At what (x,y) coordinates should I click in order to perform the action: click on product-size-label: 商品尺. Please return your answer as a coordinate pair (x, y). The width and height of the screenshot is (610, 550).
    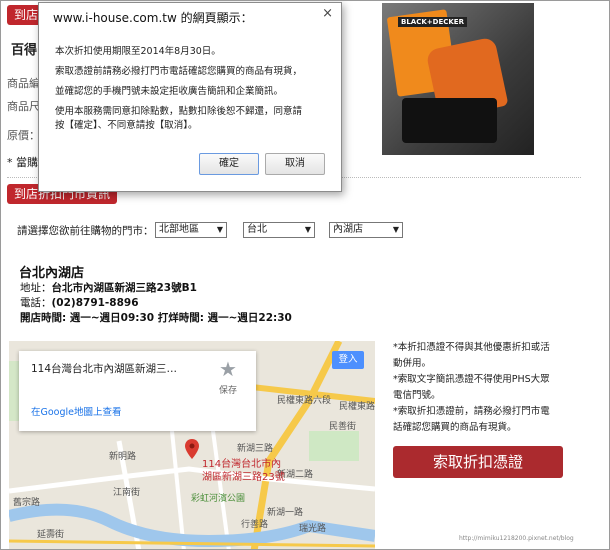
    Looking at the image, I should click on (23, 106).